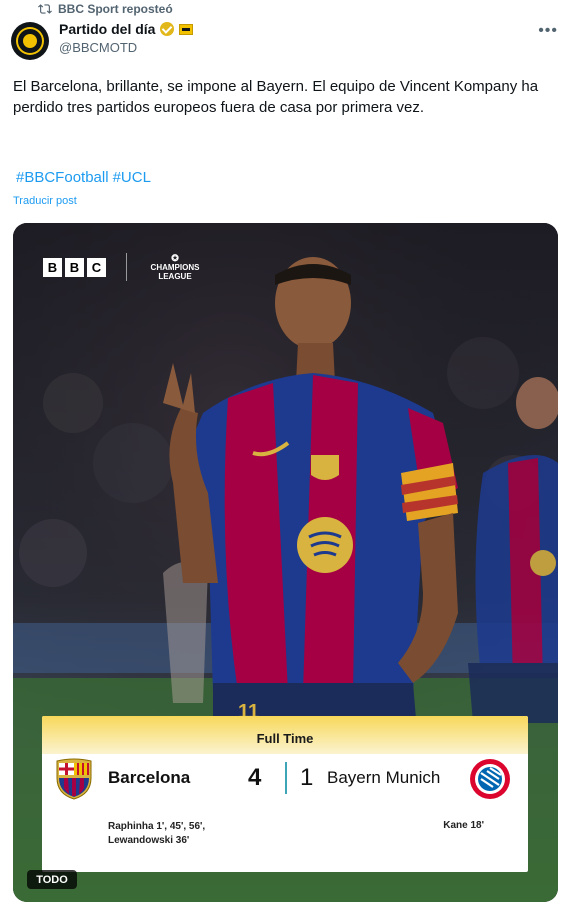  I want to click on bayern-crest-icon, so click(490, 779).